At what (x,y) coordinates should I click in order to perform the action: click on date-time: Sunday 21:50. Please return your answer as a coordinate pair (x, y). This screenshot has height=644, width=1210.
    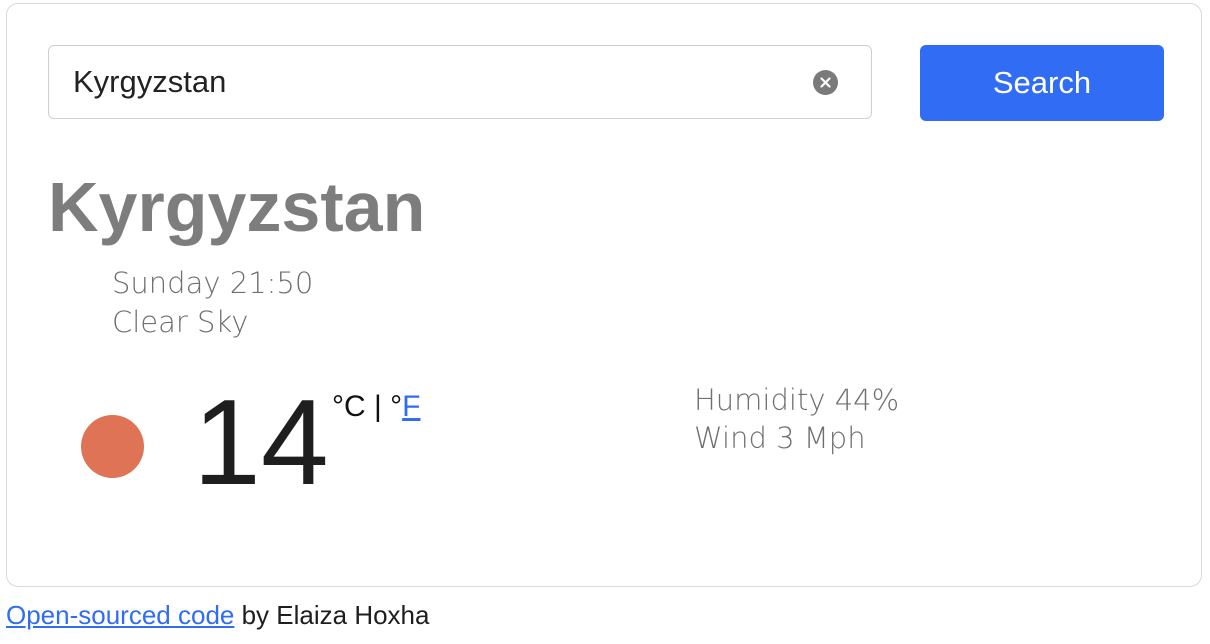
    Looking at the image, I should click on (213, 283).